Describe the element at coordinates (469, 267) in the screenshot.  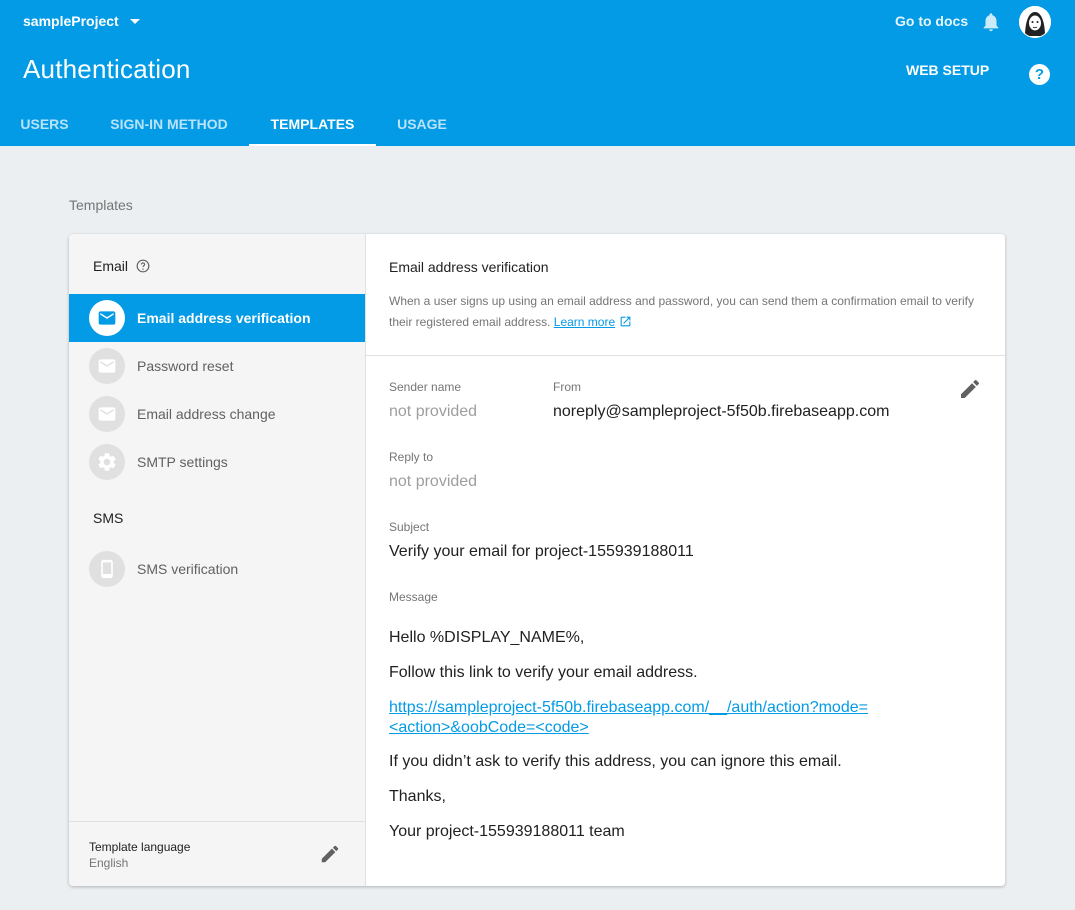
I see `template-title: Email address verification` at that location.